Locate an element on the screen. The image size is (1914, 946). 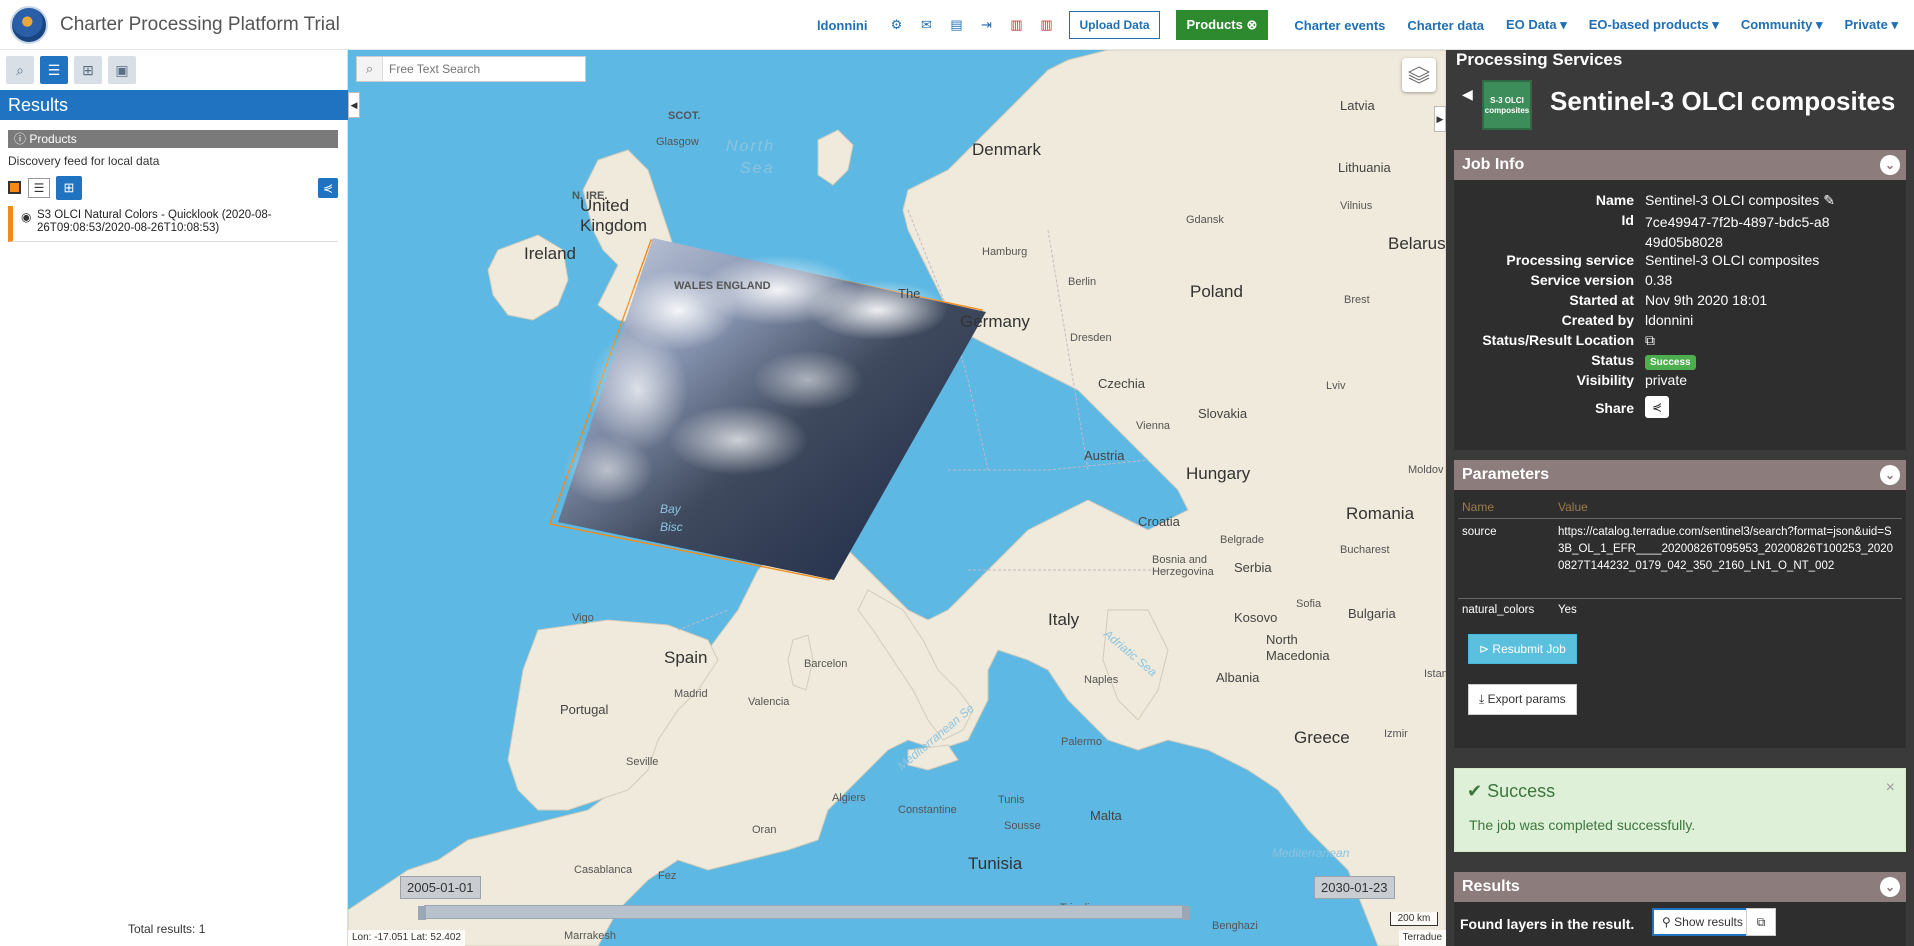
copy-icon: ⧉ is located at coordinates (1761, 922).